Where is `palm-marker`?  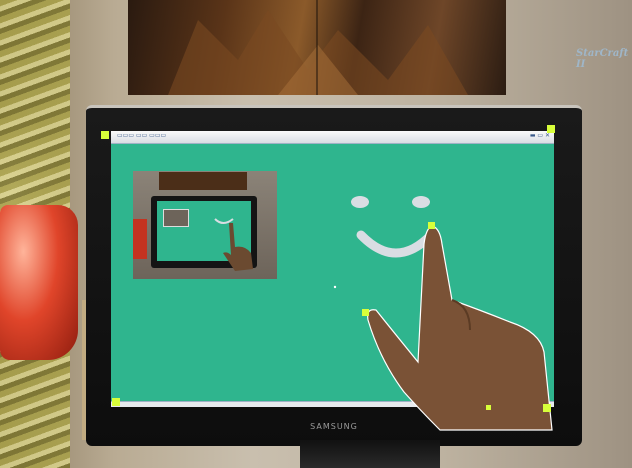 palm-marker is located at coordinates (488, 407).